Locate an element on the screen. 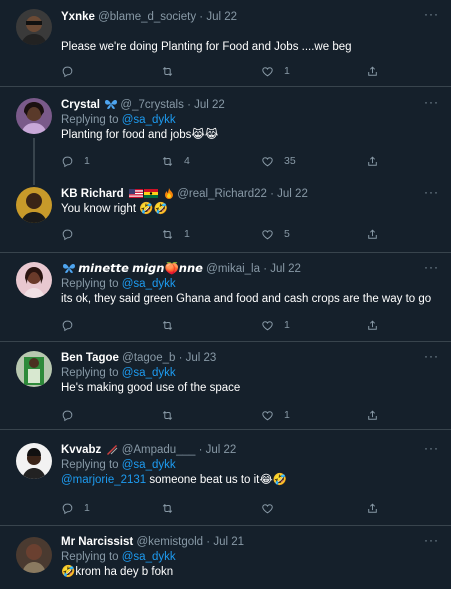 The image size is (451, 589). like-button: 5 is located at coordinates (275, 234).